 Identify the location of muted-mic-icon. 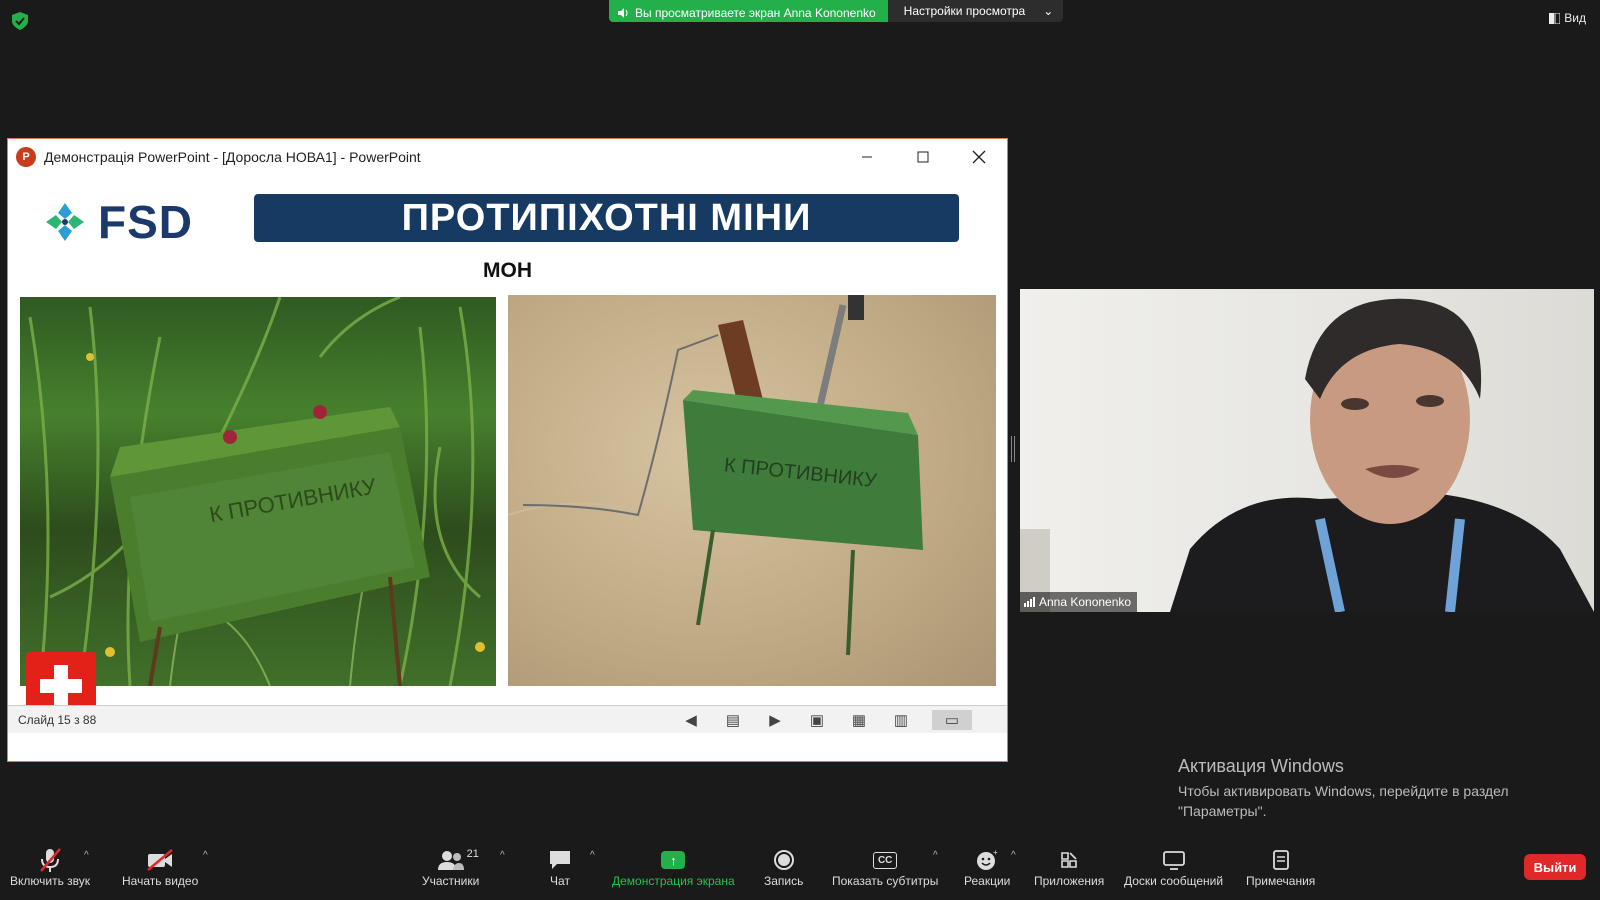
(50, 860).